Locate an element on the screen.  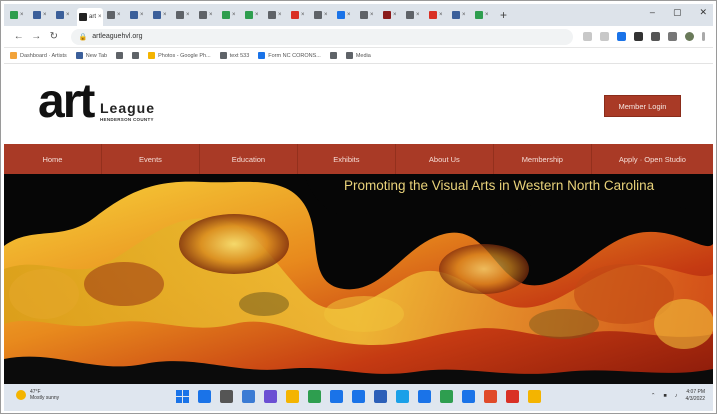
browser-tab: art × is located at coordinates (90, 17).